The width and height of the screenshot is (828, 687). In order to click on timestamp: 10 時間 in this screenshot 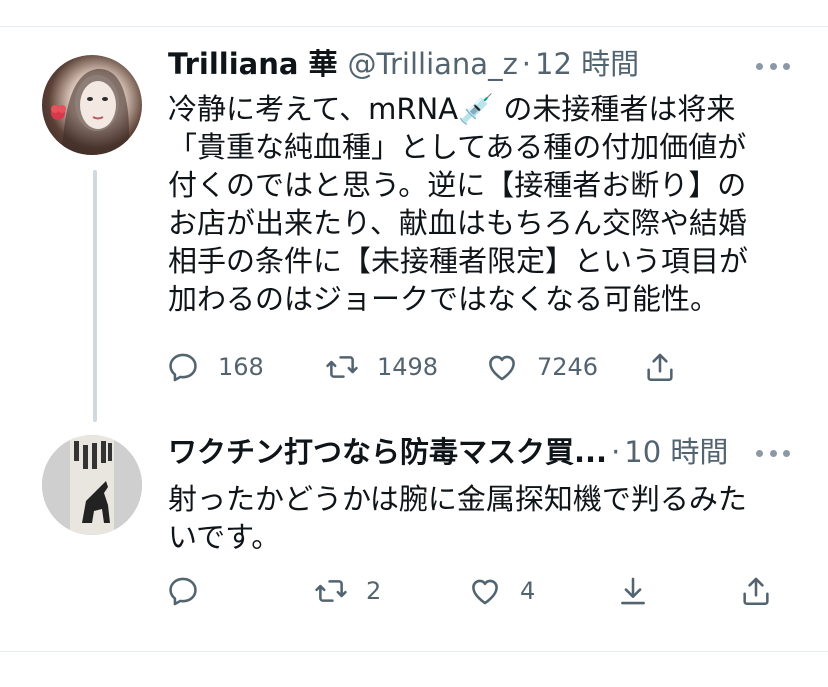, I will do `click(676, 452)`.